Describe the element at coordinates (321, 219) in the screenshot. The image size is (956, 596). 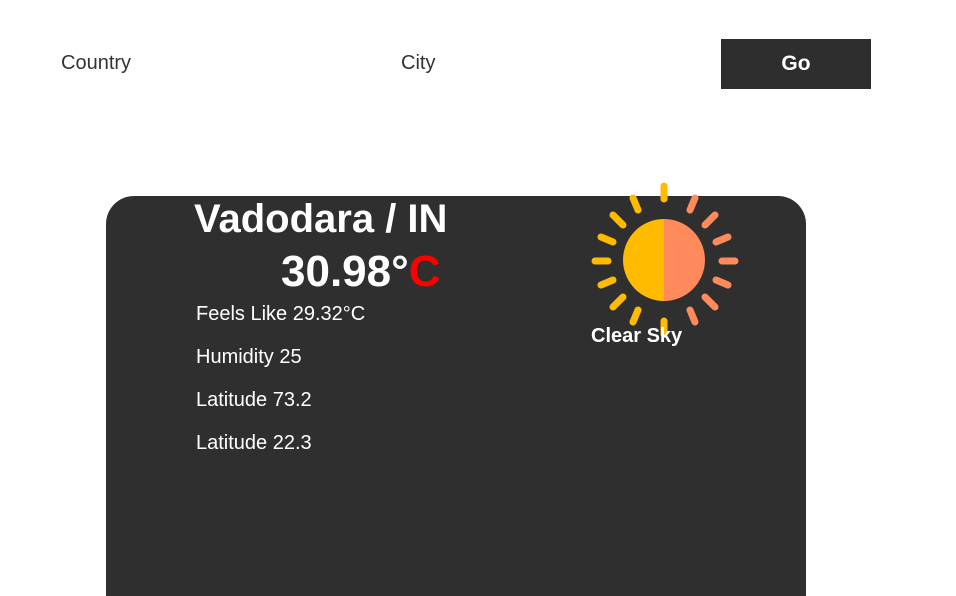
I see `location-title: Vadodara / IN` at that location.